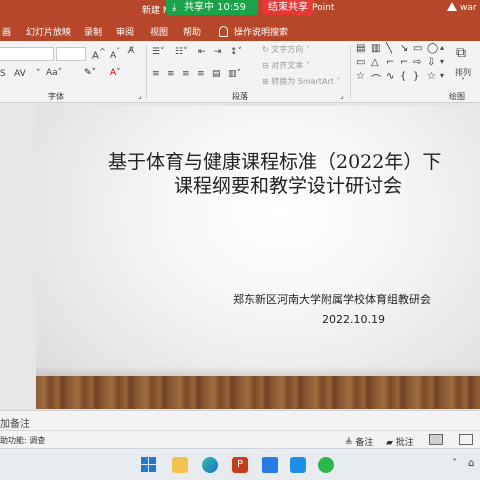 The height and width of the screenshot is (480, 480). Describe the element at coordinates (270, 465) in the screenshot. I see `pin-app-icon` at that location.